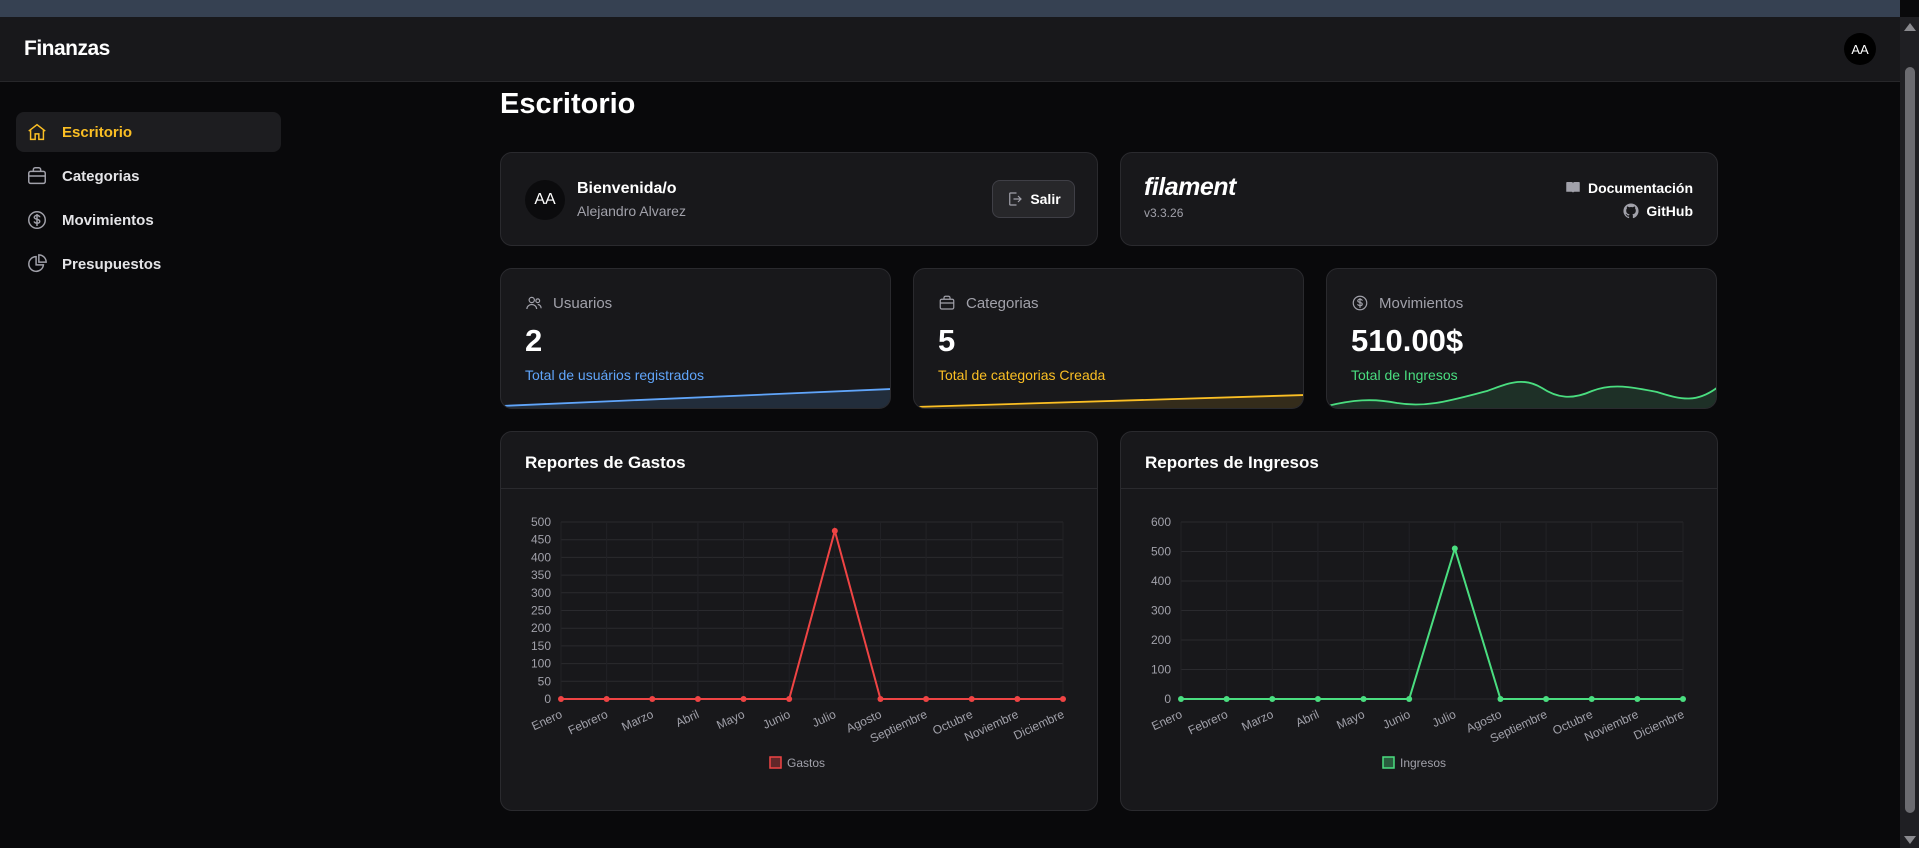  I want to click on y-tick-label: 300, so click(1161, 611).